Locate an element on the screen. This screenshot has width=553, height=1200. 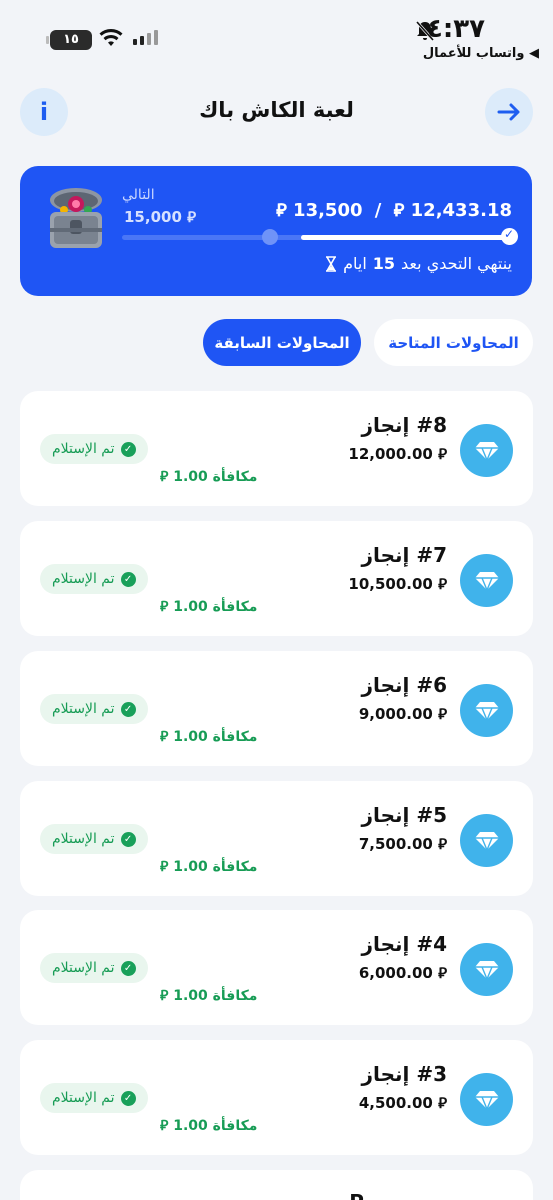
hourglass-icon is located at coordinates (331, 263).